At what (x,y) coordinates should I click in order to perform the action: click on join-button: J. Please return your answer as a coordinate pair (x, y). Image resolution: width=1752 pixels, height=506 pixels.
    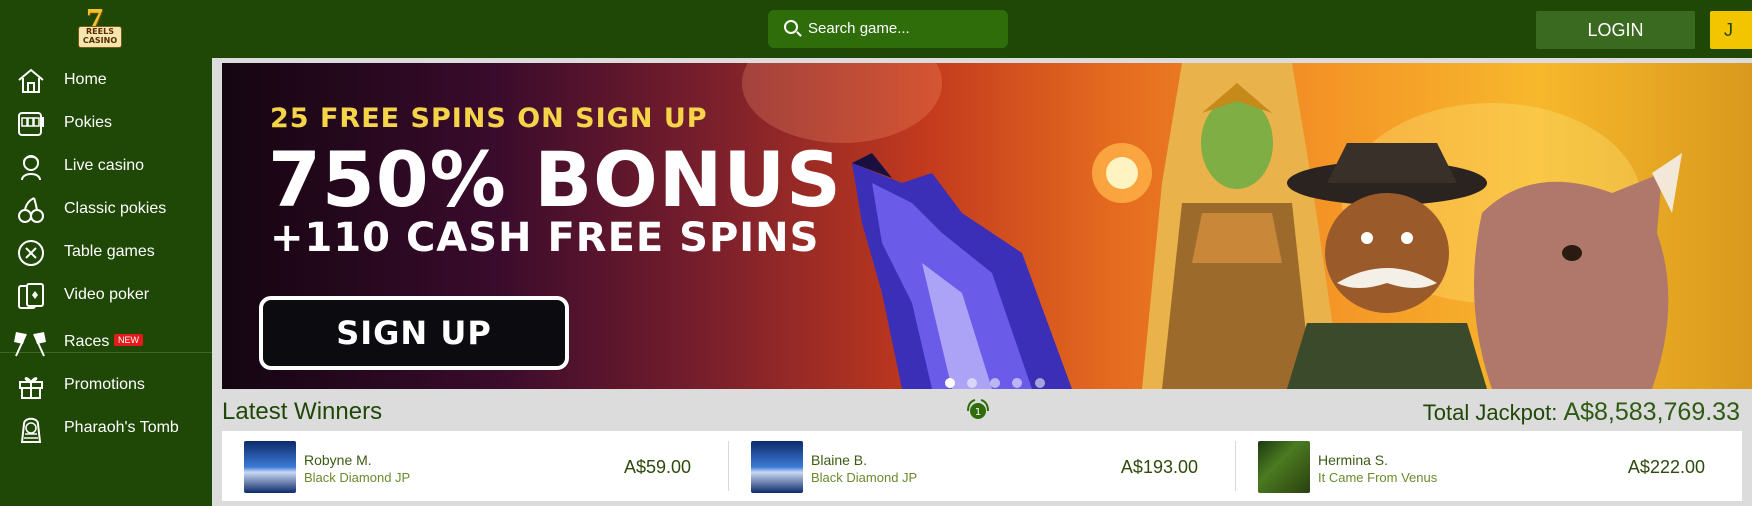
    Looking at the image, I should click on (1731, 30).